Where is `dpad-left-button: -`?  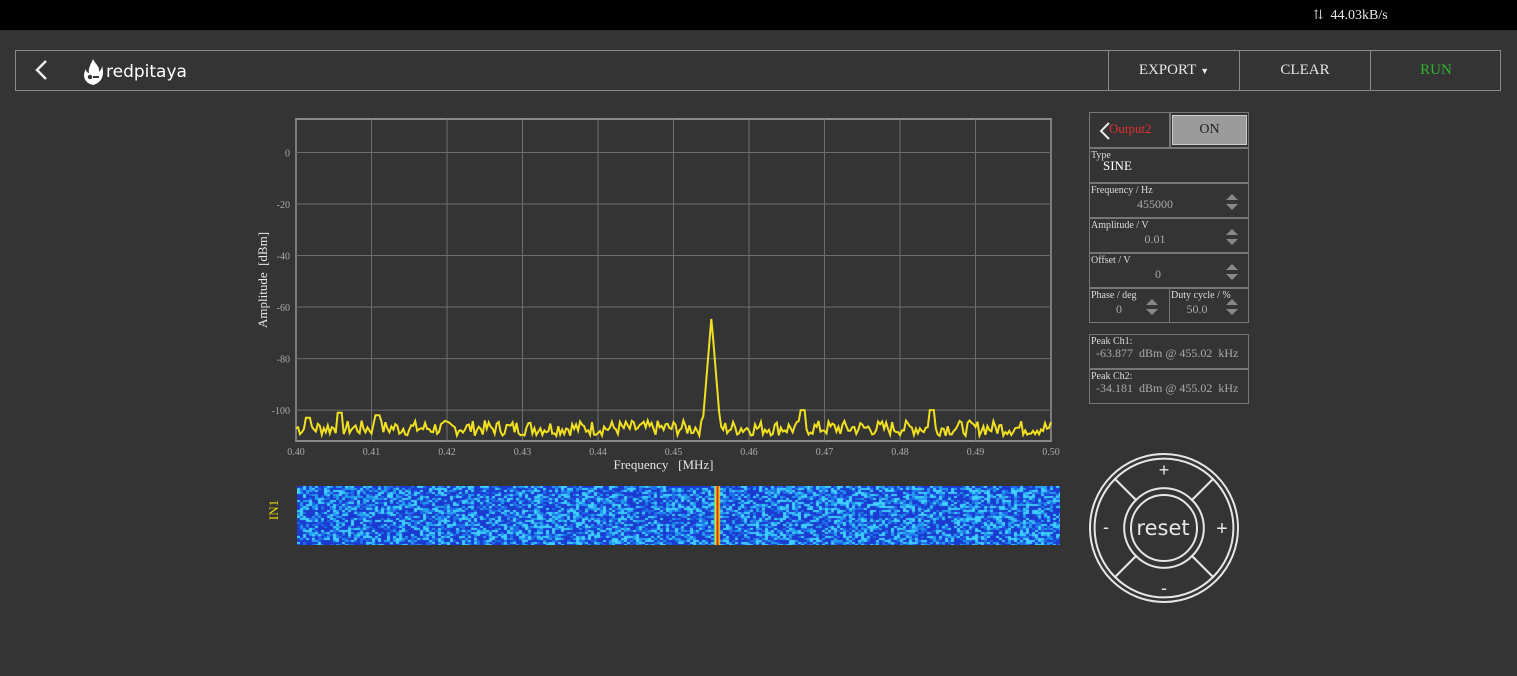 dpad-left-button: - is located at coordinates (1115, 528).